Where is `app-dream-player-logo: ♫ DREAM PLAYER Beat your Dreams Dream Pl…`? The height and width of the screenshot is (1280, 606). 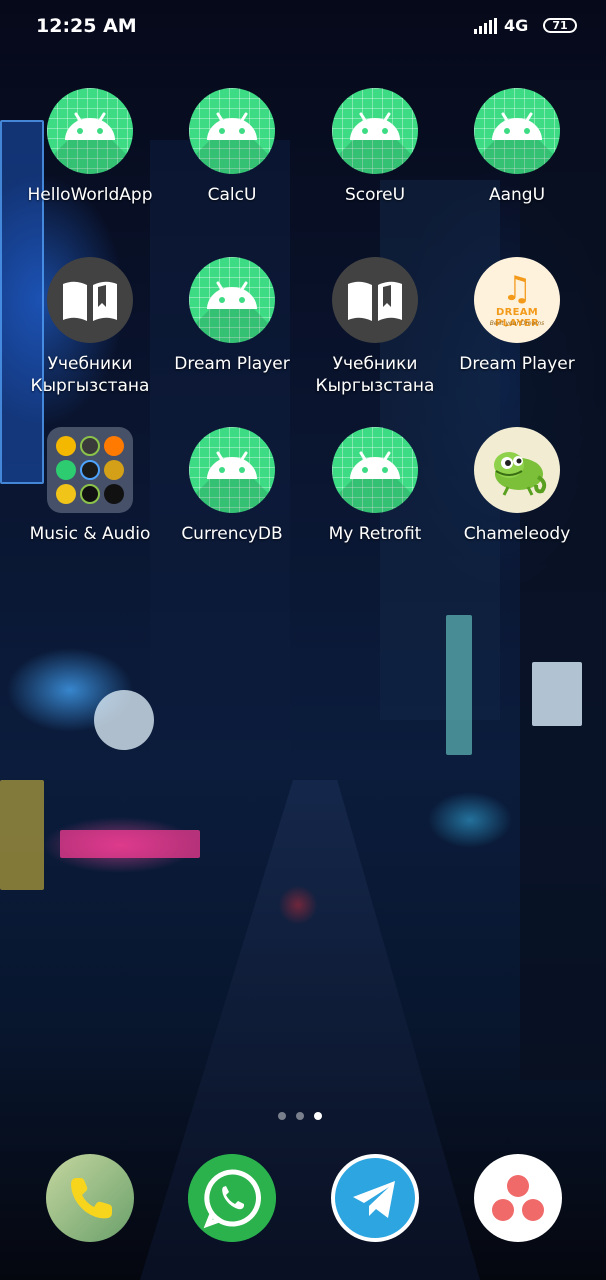
app-dream-player-logo: ♫ DREAM PLAYER Beat your Dreams Dream Pl… is located at coordinates (517, 316).